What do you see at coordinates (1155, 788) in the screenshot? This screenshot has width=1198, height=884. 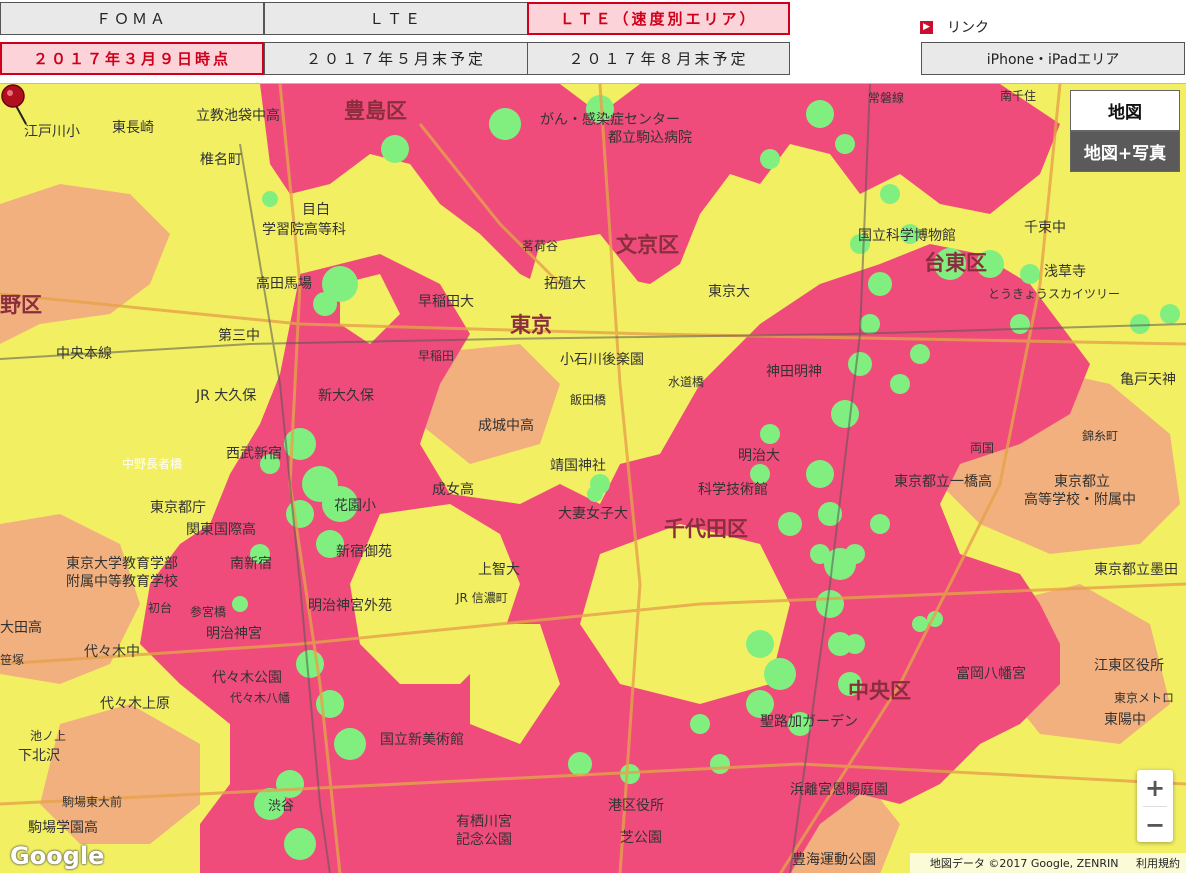 I see `zoom-in-button: +` at bounding box center [1155, 788].